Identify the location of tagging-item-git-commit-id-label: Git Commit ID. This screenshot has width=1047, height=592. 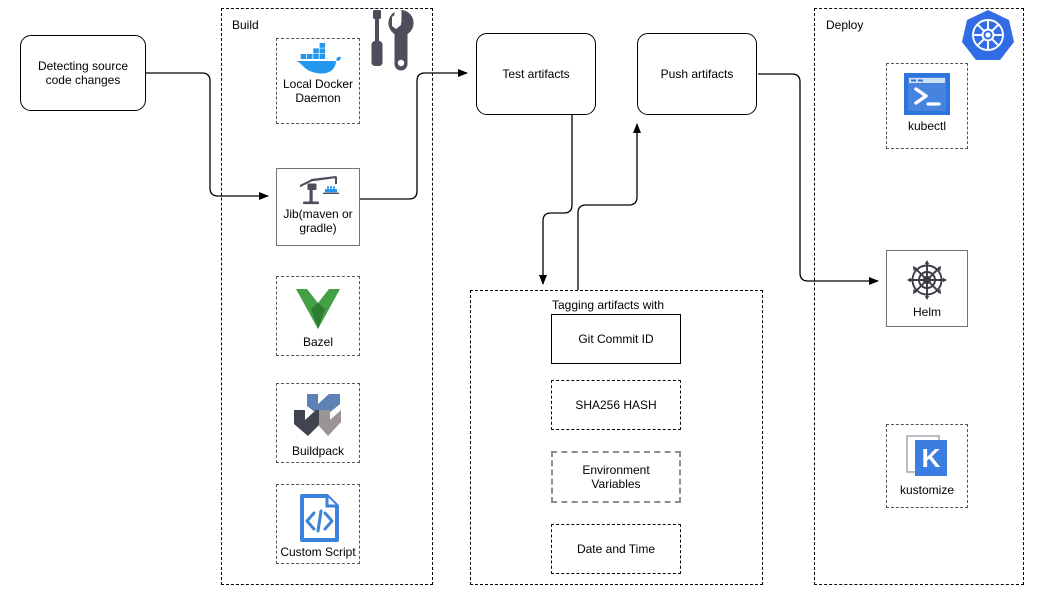
(616, 339).